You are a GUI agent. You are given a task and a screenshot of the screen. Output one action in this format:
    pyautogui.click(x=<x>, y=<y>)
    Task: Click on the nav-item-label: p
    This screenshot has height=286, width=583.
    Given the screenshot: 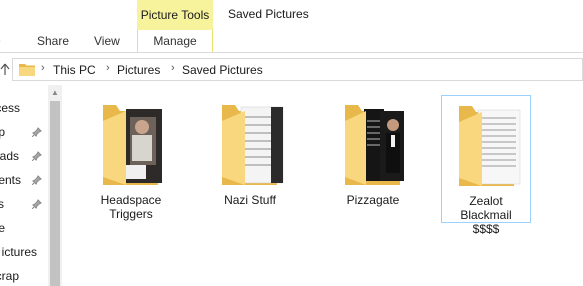 What is the action you would take?
    pyautogui.click(x=2, y=132)
    